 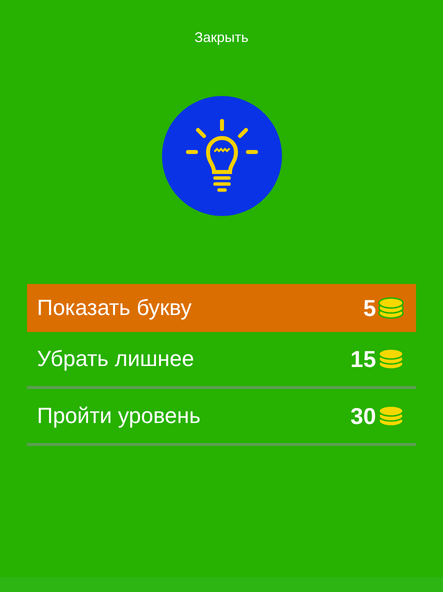 I want to click on lightbulb-icon, so click(x=222, y=156).